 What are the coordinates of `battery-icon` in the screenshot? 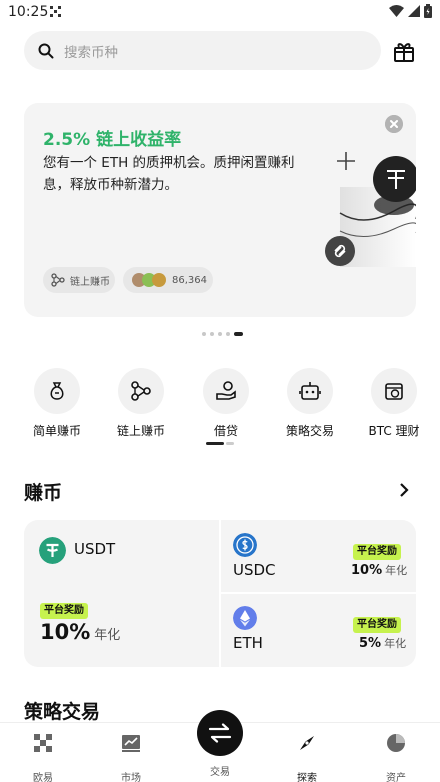 It's located at (428, 11).